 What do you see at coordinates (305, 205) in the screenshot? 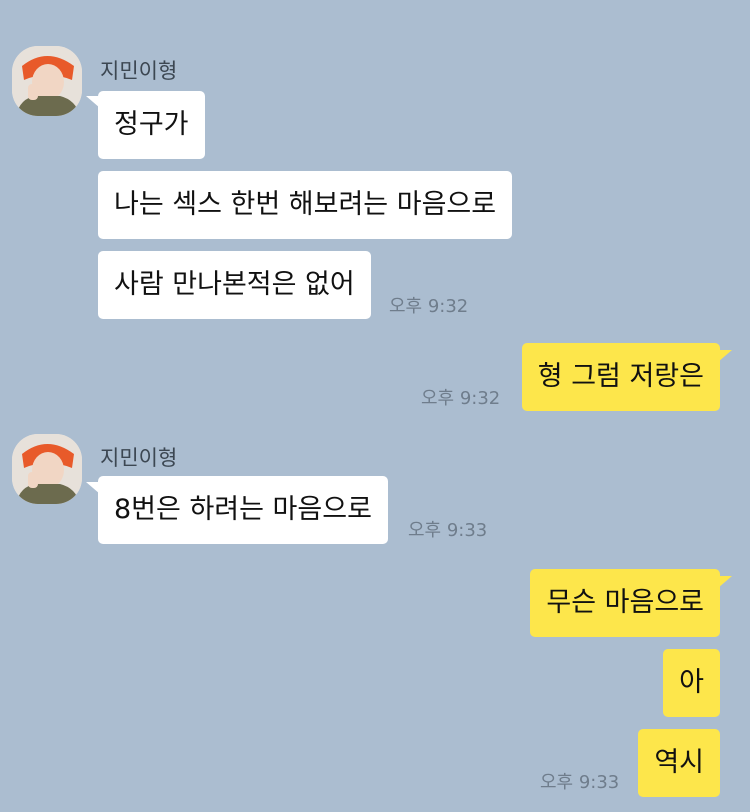
I see `message-bubble: 나는 섹스 한번 해보려는 마음으로` at bounding box center [305, 205].